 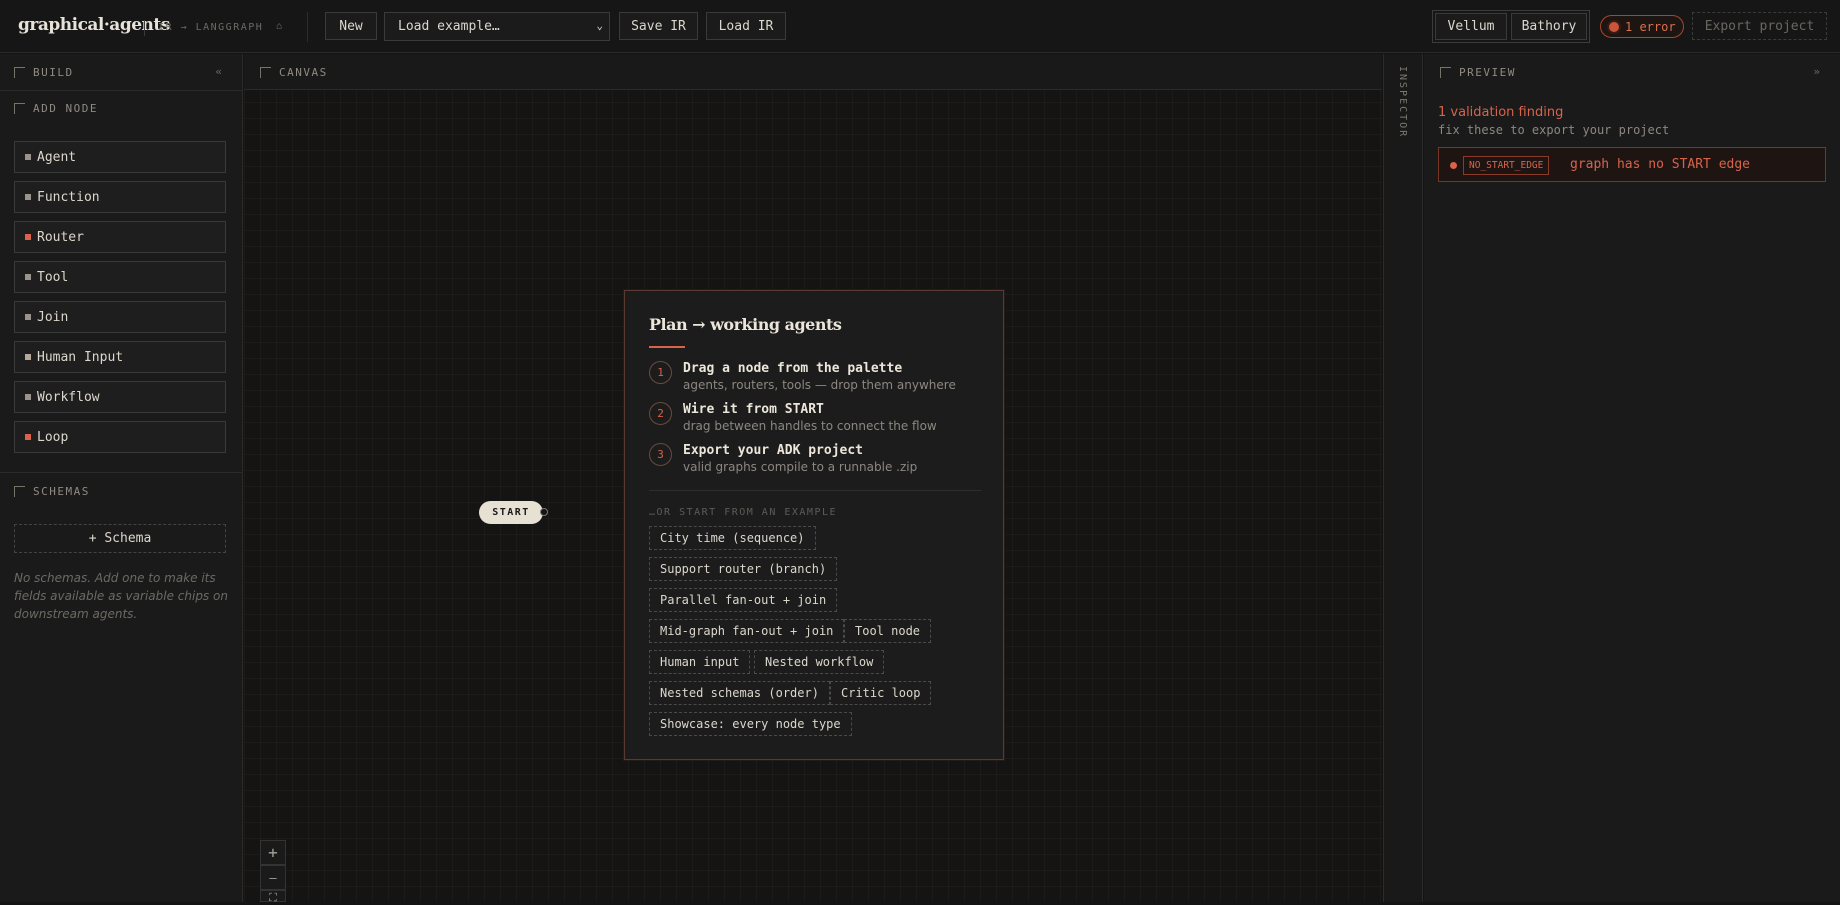 What do you see at coordinates (120, 437) in the screenshot?
I see `palette-node-loop: Loop` at bounding box center [120, 437].